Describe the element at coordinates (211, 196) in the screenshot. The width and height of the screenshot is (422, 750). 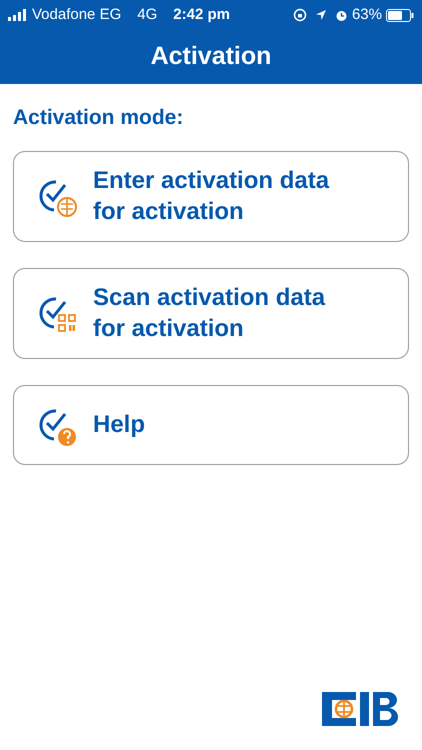
I see `activation-option-button: Enter activation data for activation` at that location.